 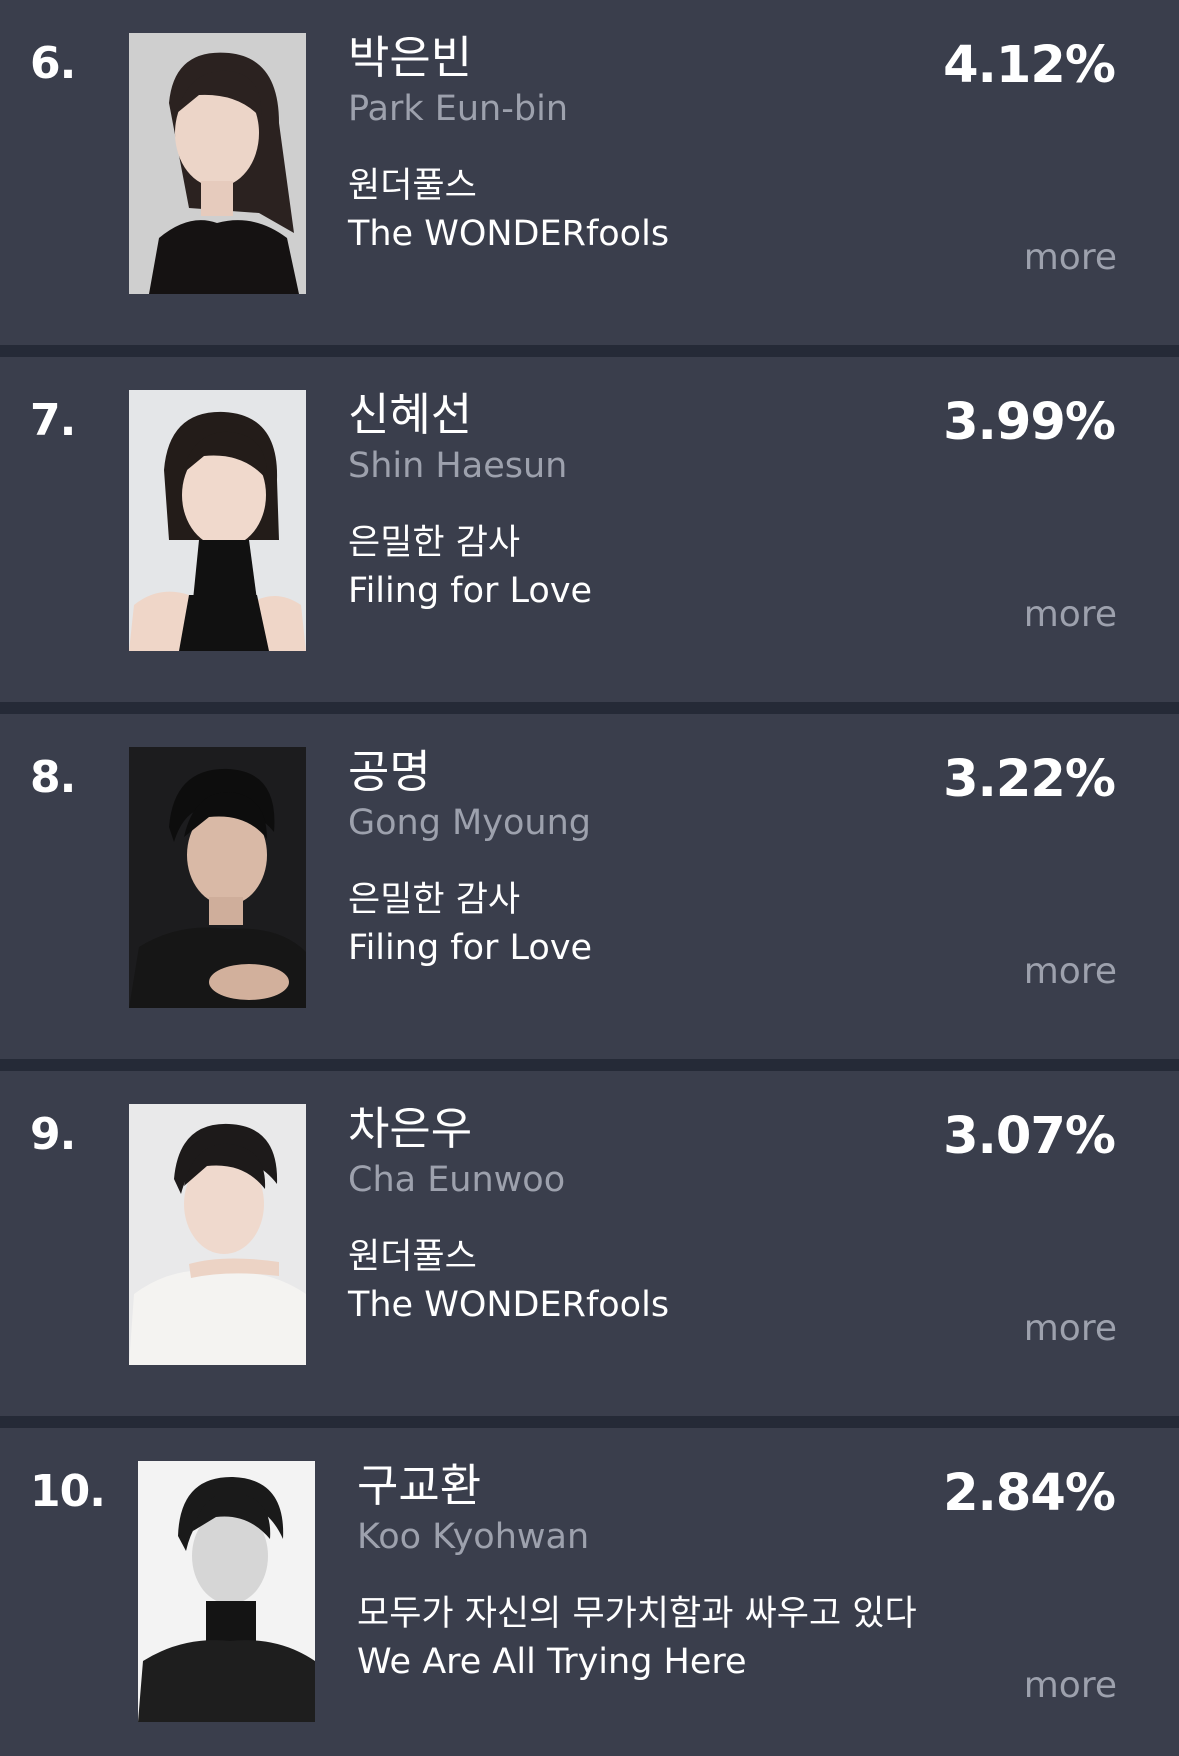 I want to click on rank-number: 10., so click(x=68, y=1491).